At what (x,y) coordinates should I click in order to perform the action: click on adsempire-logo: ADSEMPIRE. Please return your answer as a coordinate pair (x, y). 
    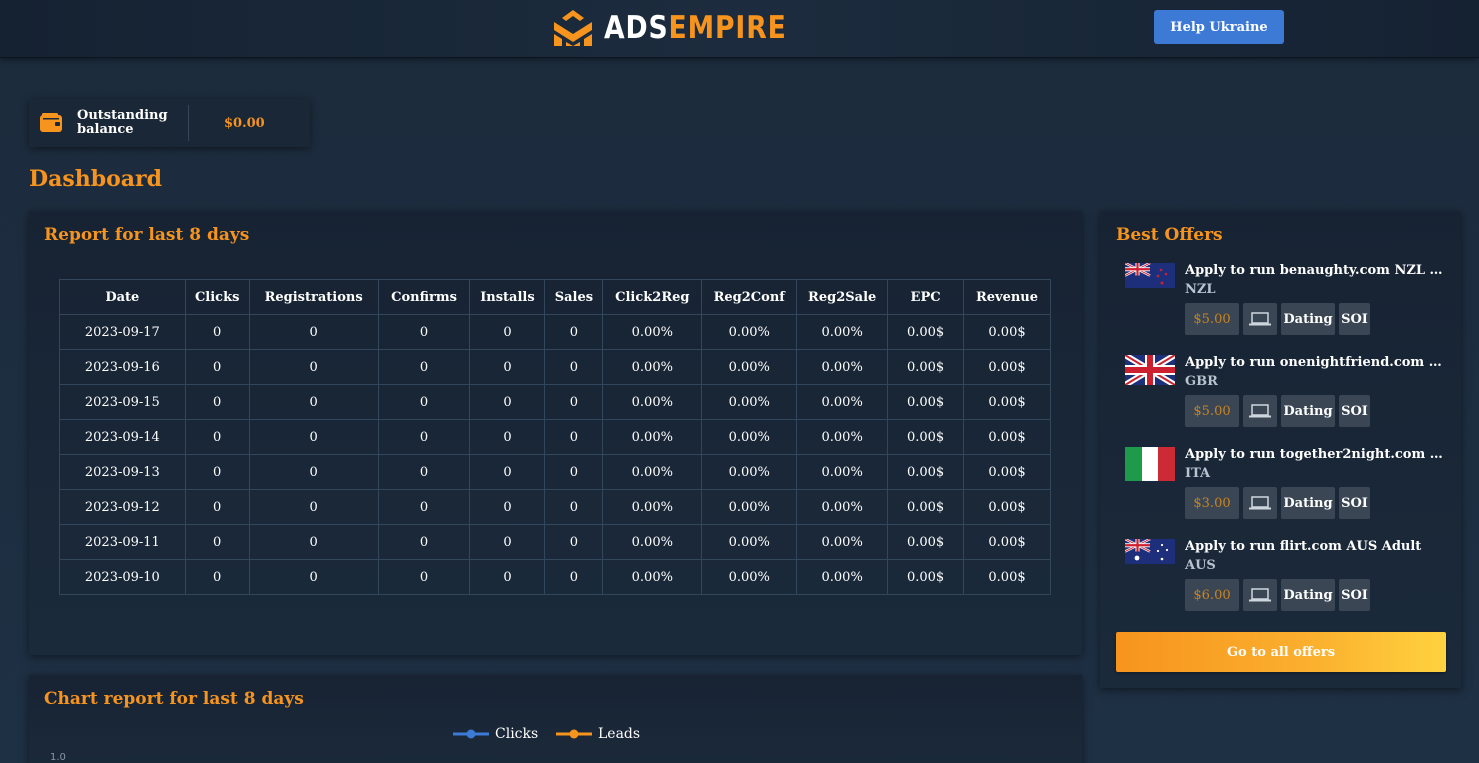
    Looking at the image, I should click on (683, 28).